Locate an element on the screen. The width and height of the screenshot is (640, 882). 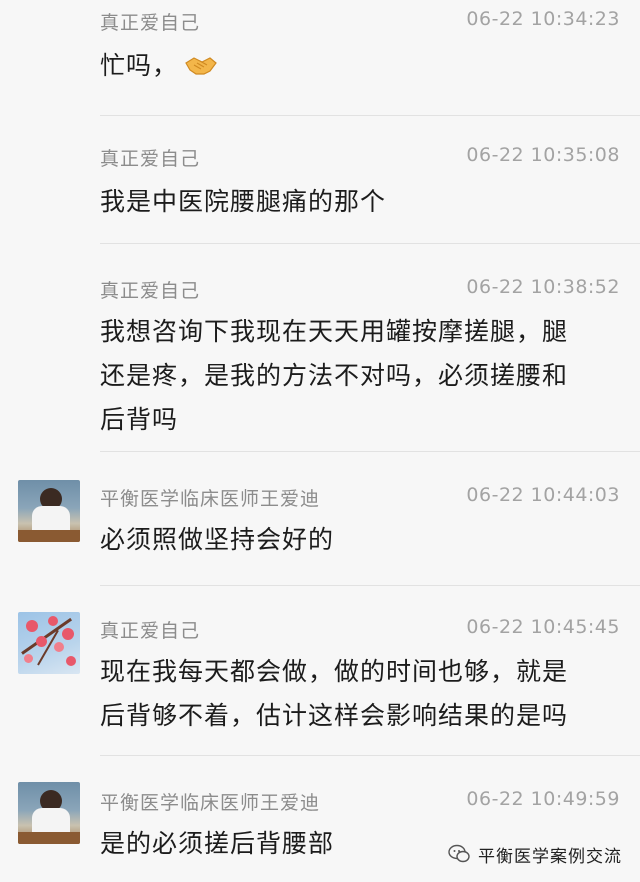
message-time: 06-22 10:44:03 is located at coordinates (543, 495).